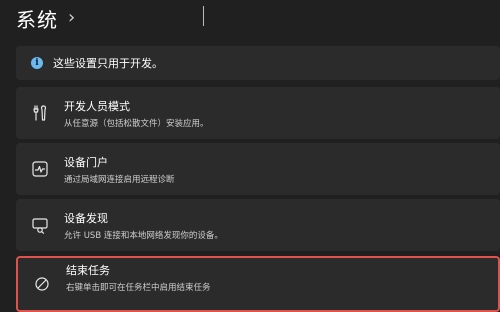 This screenshot has height=312, width=500. What do you see at coordinates (119, 179) in the screenshot?
I see `card-subtitle: 通过局域网连接启用远程诊断` at bounding box center [119, 179].